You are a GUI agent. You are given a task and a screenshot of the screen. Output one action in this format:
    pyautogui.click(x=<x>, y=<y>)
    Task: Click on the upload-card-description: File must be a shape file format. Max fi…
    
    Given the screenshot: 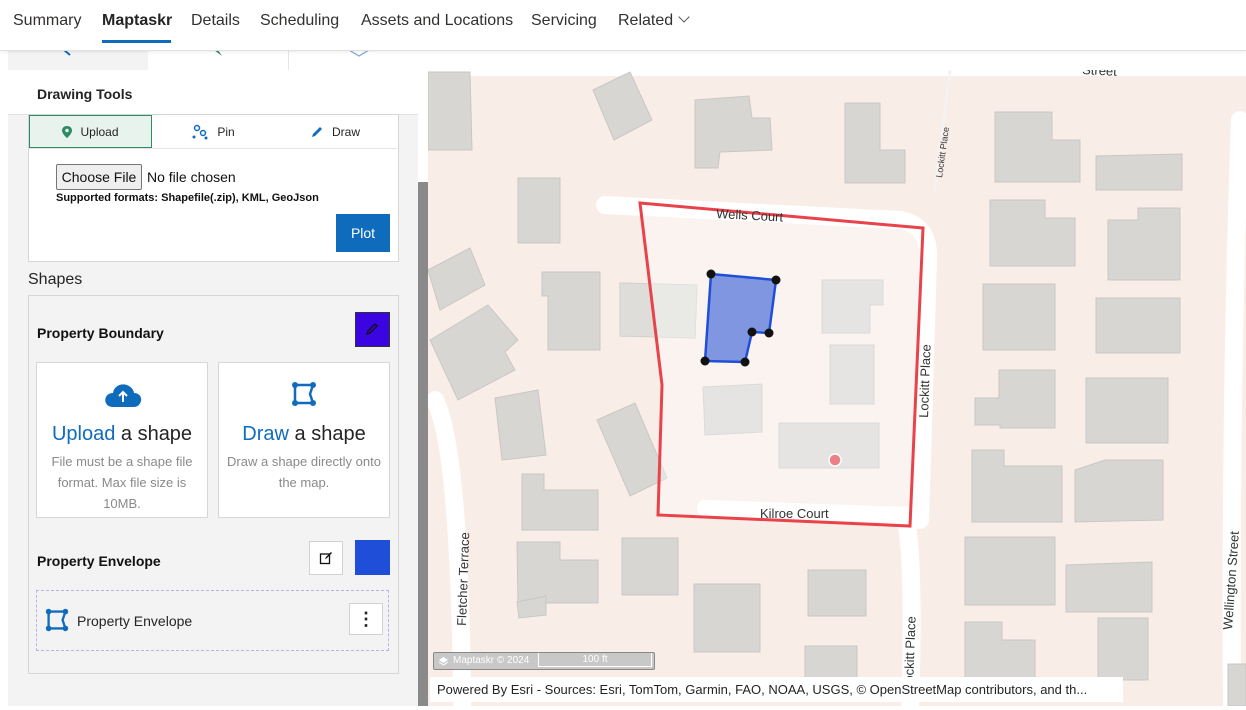 What is the action you would take?
    pyautogui.click(x=122, y=482)
    